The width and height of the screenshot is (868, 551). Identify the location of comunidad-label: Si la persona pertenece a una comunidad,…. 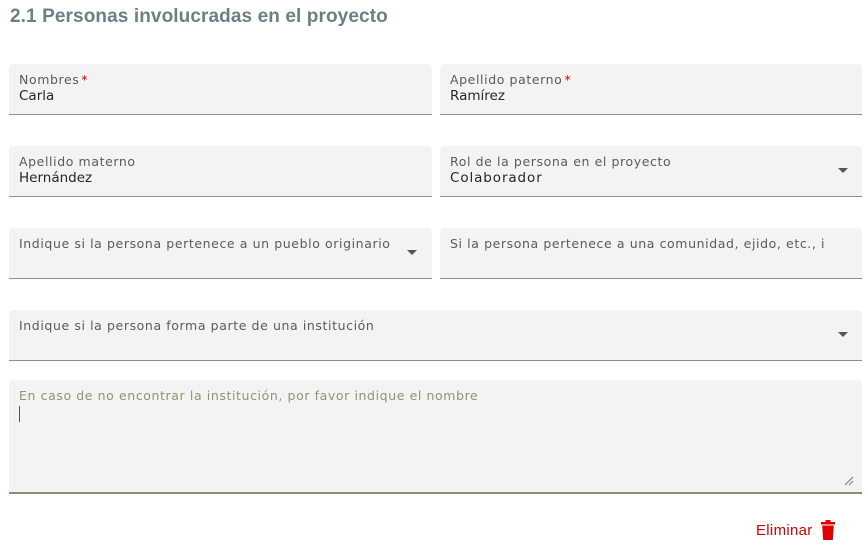
(638, 243).